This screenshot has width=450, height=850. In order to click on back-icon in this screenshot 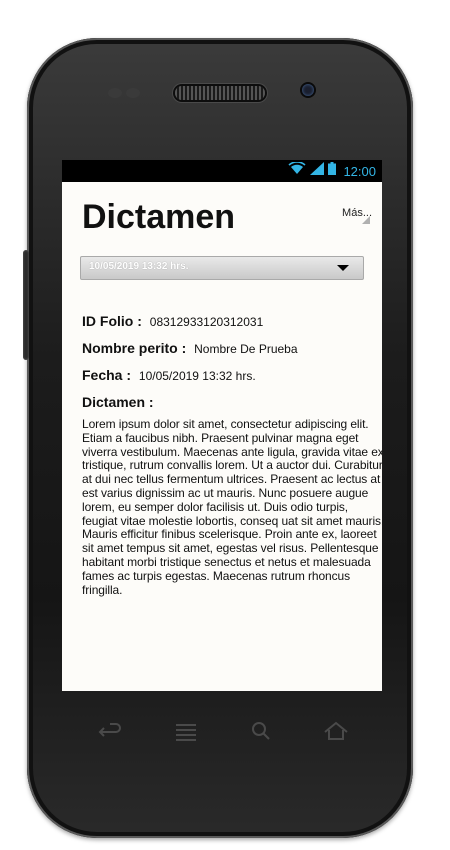, I will do `click(110, 731)`.